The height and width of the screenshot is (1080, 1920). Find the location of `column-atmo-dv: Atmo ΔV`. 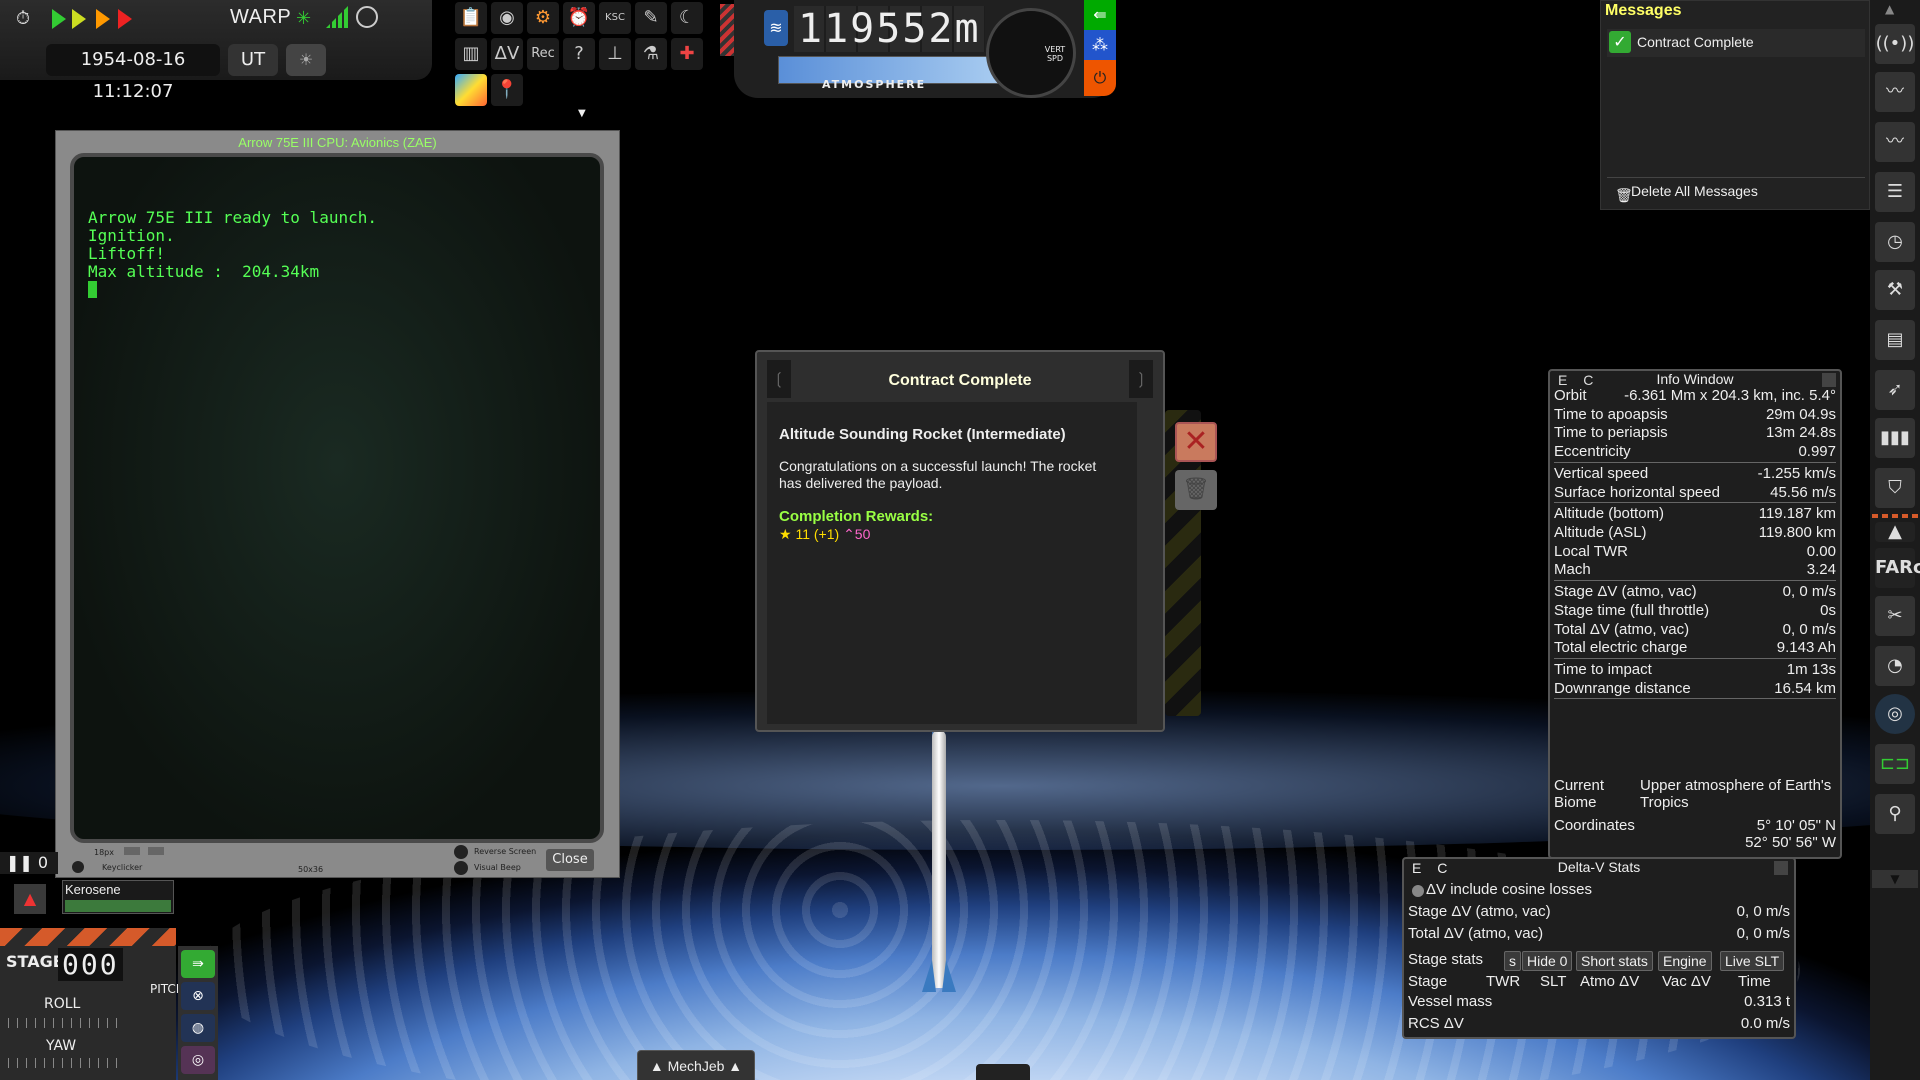

column-atmo-dv: Atmo ΔV is located at coordinates (1610, 981).